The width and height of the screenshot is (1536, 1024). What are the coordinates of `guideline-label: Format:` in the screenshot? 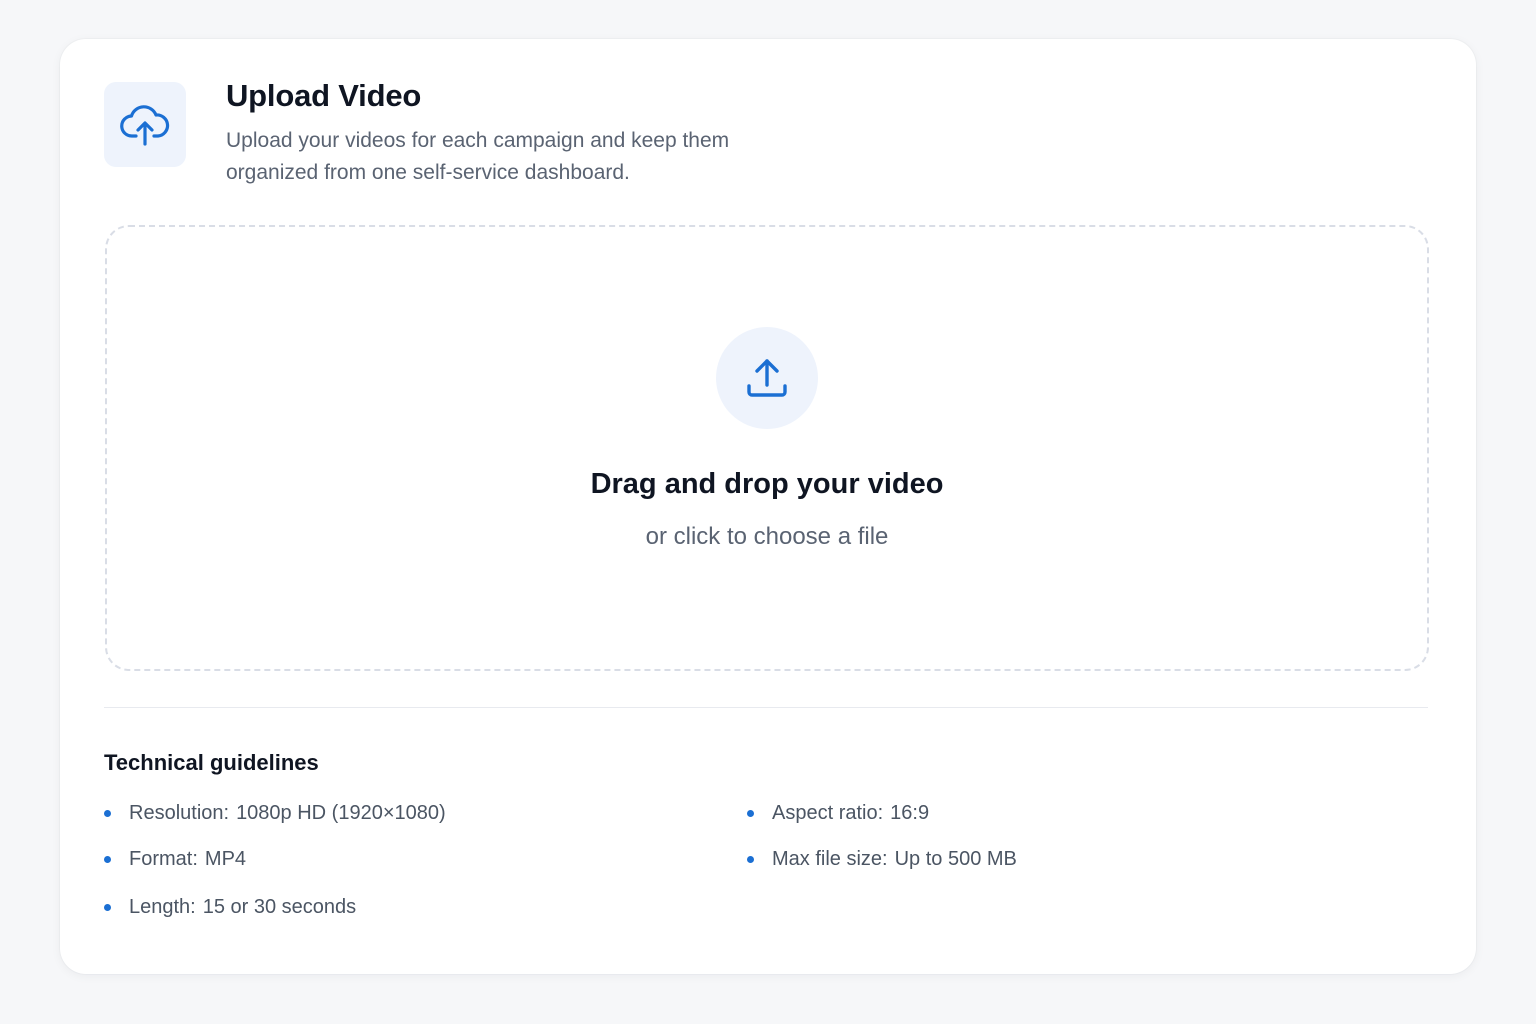 It's located at (163, 859).